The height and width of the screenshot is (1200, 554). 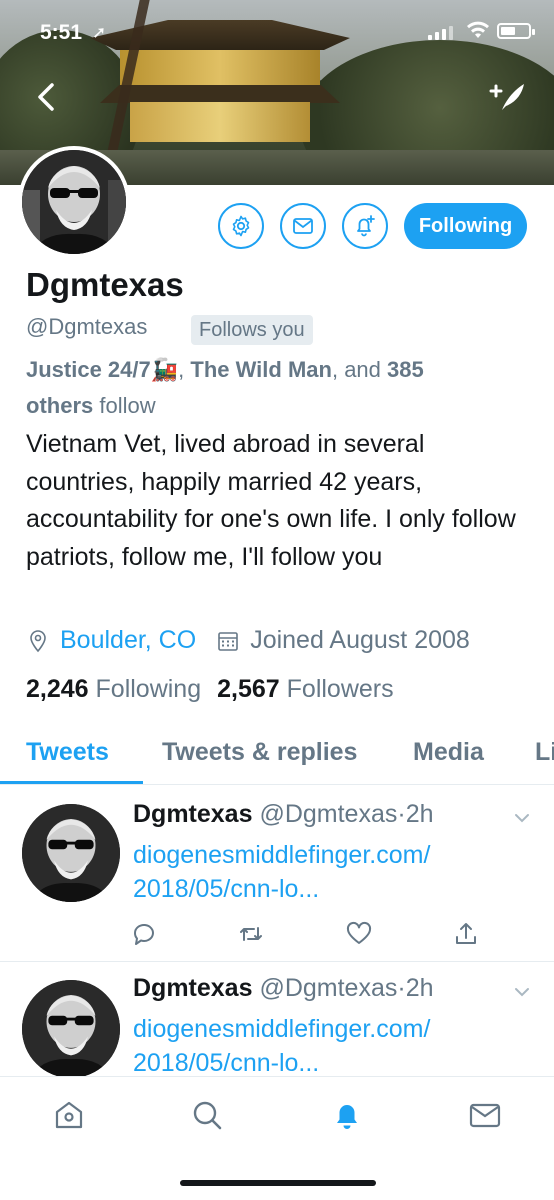 What do you see at coordinates (478, 29) in the screenshot?
I see `wifi-icon` at bounding box center [478, 29].